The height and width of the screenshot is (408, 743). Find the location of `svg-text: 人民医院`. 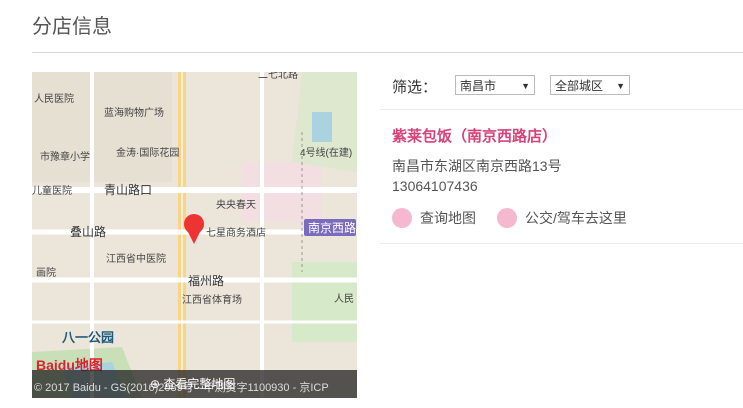

svg-text: 人民医院 is located at coordinates (54, 98).